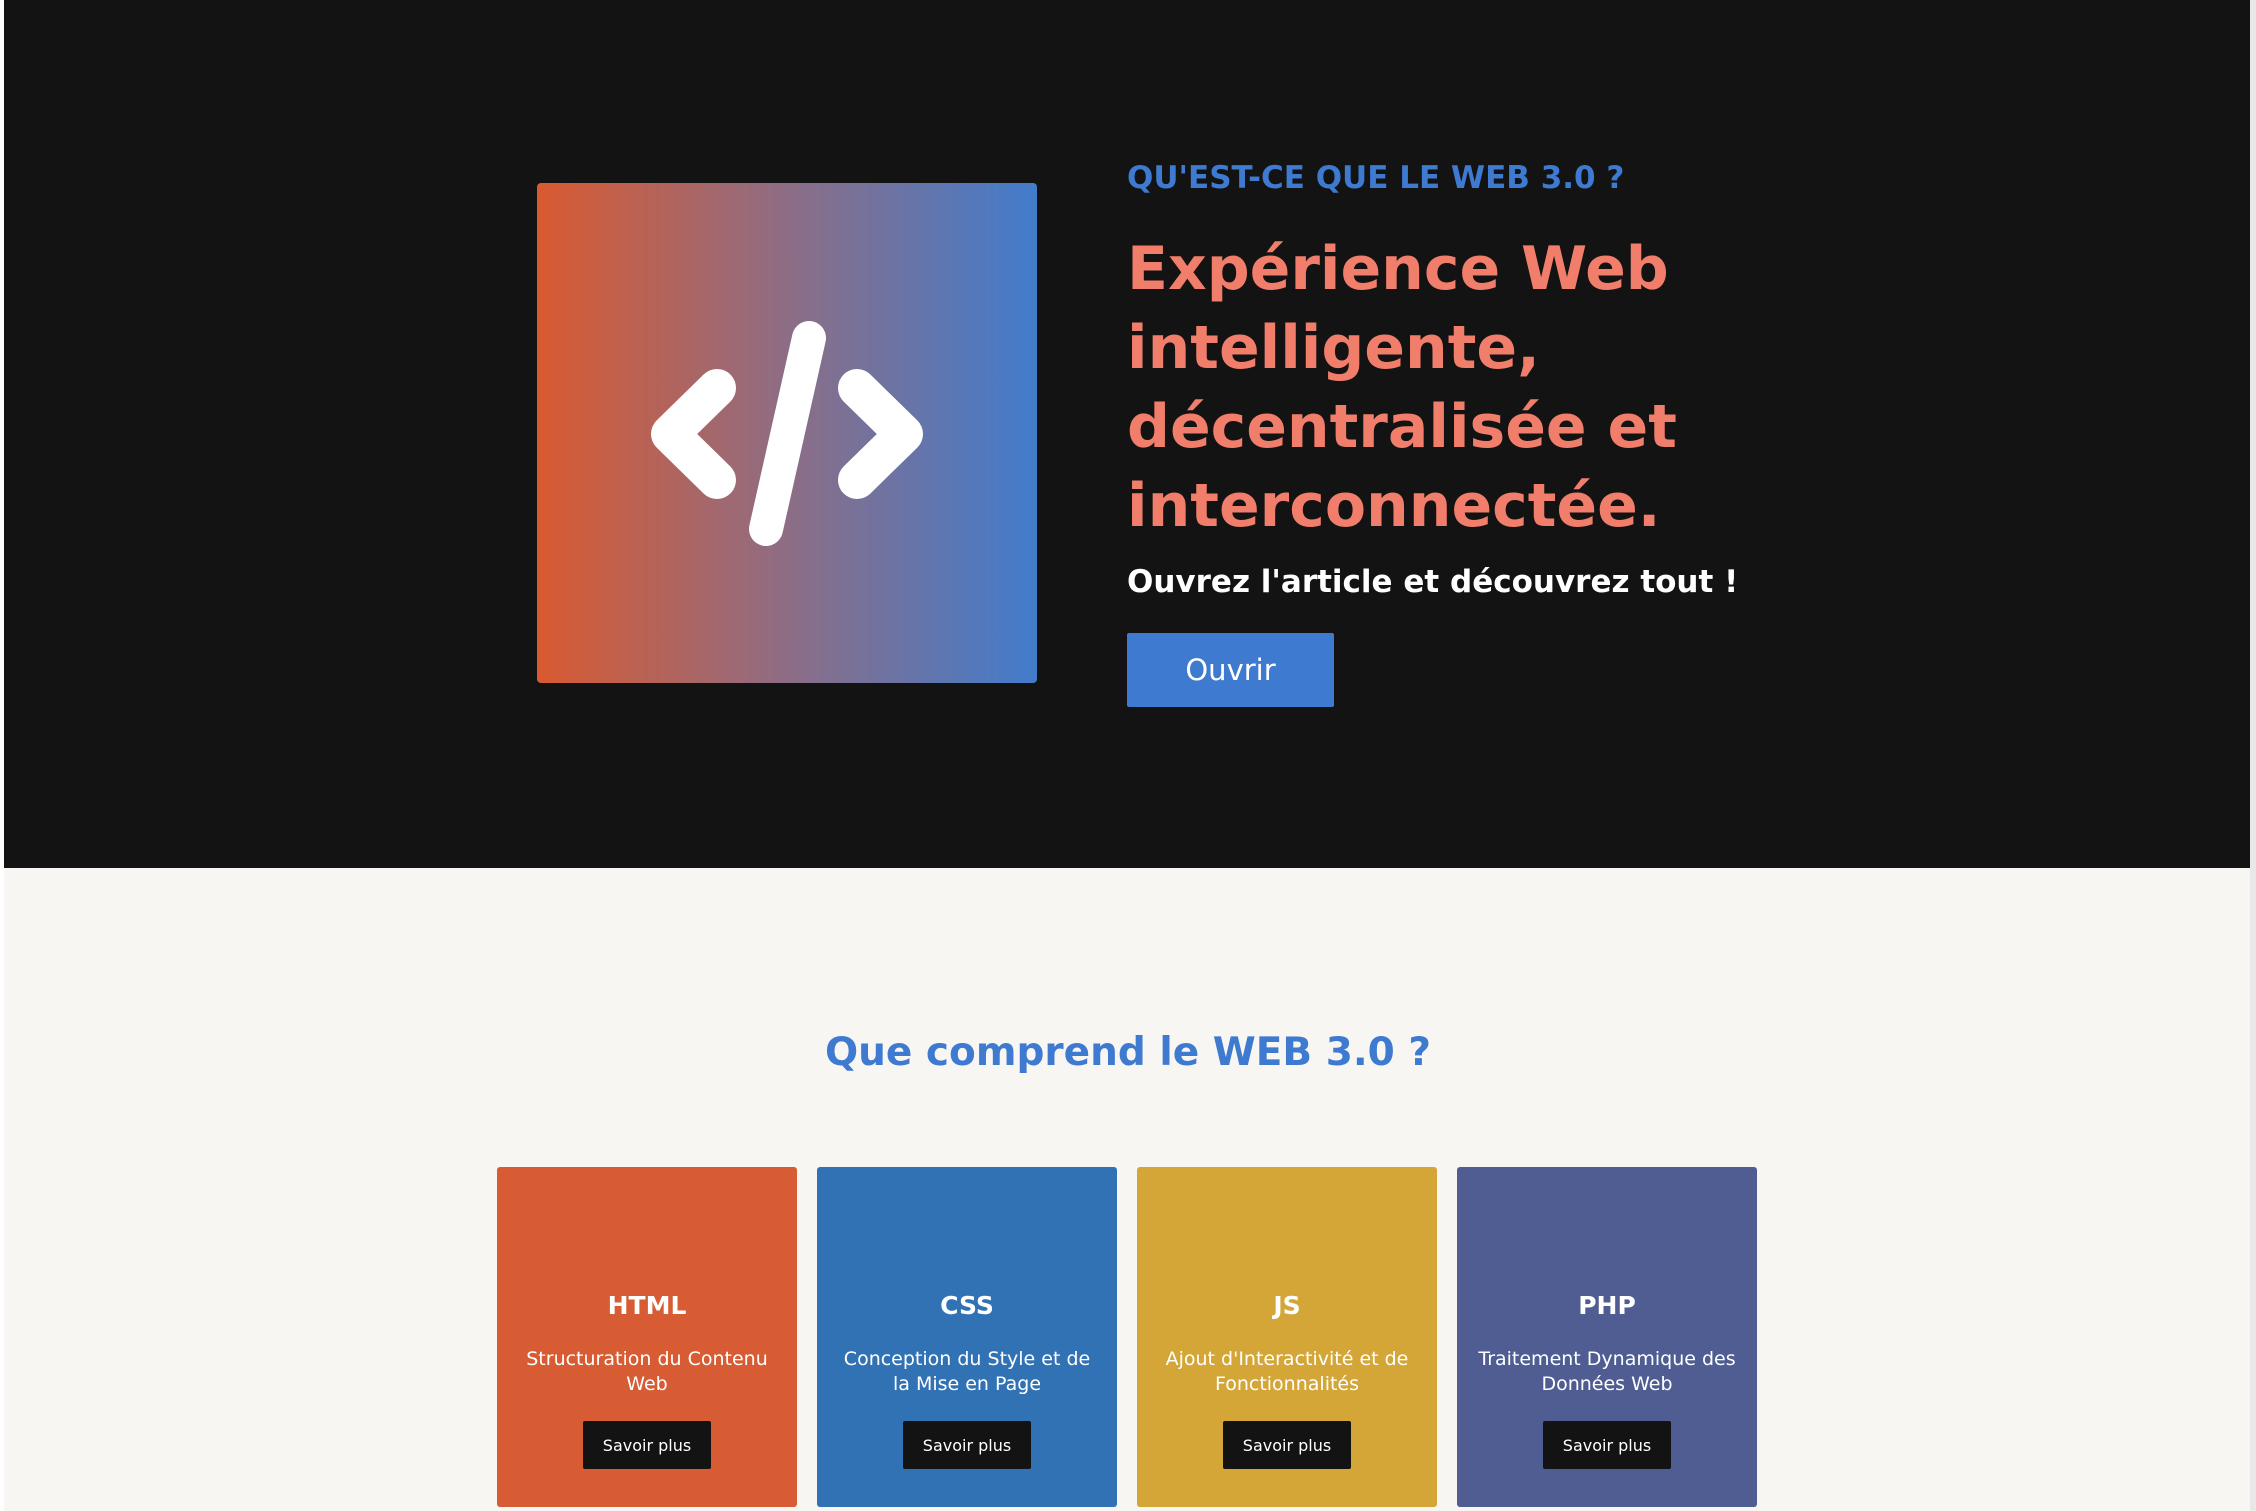  I want to click on hero-subline: Ouvrez l'article et découvrez tout !, so click(1433, 582).